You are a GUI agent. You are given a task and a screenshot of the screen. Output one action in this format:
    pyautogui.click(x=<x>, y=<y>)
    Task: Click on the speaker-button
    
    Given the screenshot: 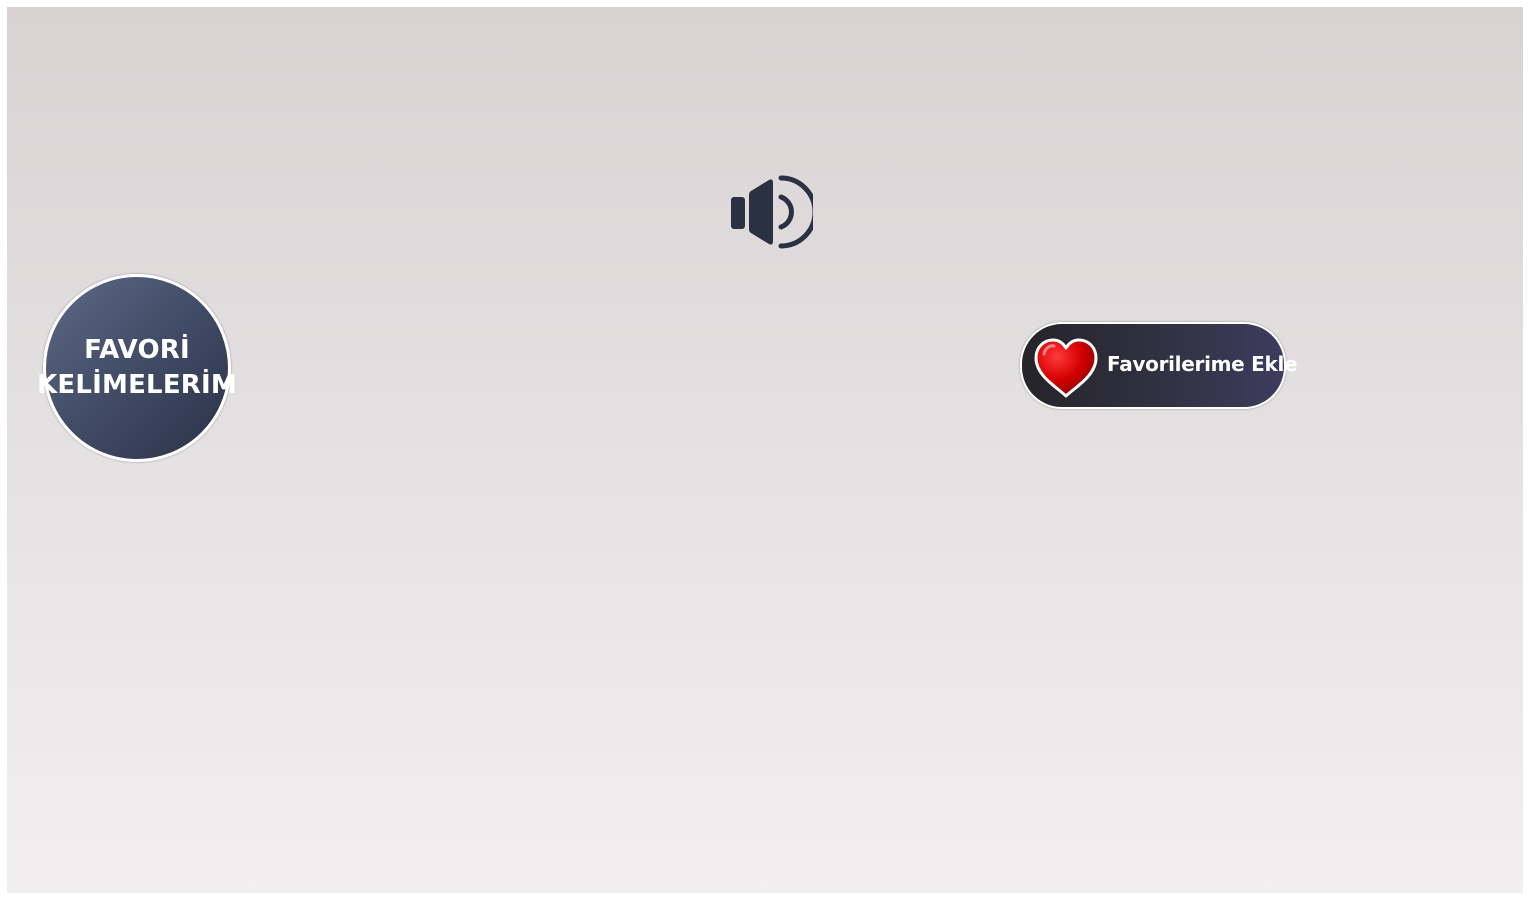 What is the action you would take?
    pyautogui.click(x=770, y=212)
    